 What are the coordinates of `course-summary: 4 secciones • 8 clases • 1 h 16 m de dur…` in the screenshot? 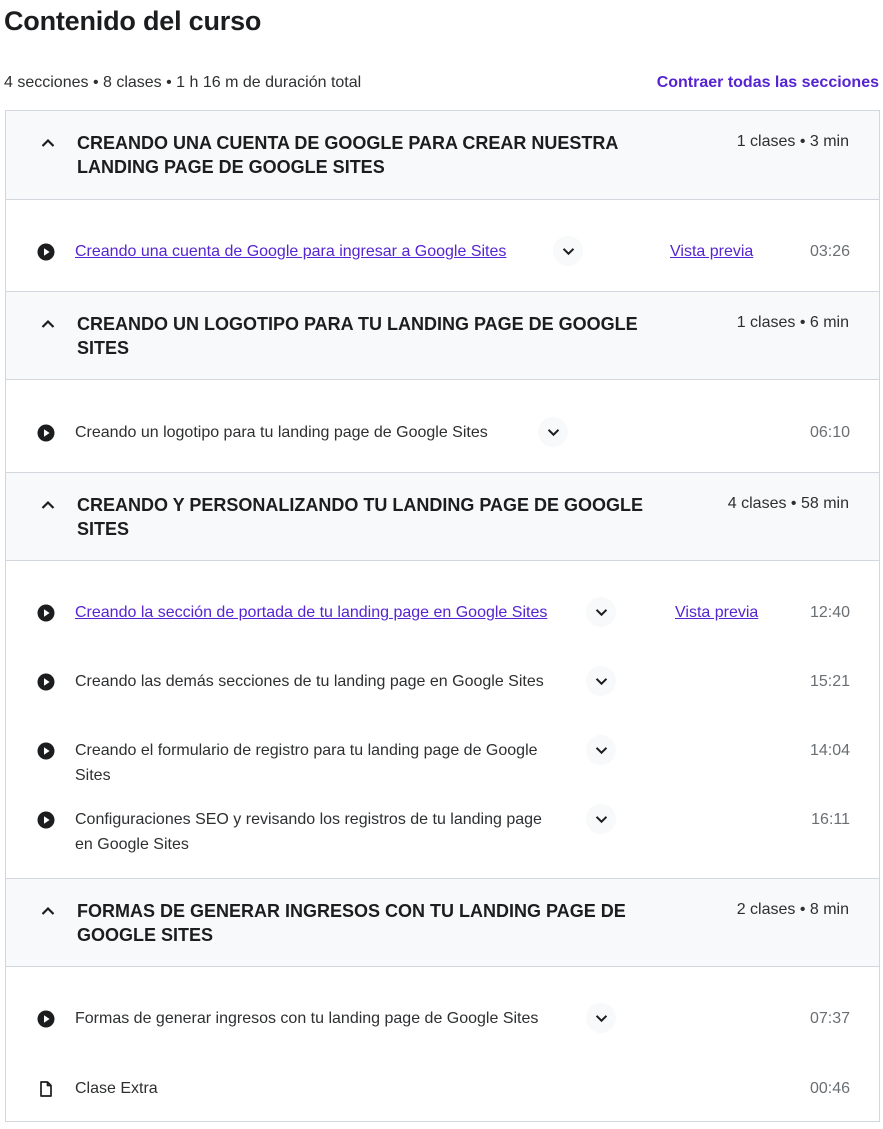 It's located at (183, 82).